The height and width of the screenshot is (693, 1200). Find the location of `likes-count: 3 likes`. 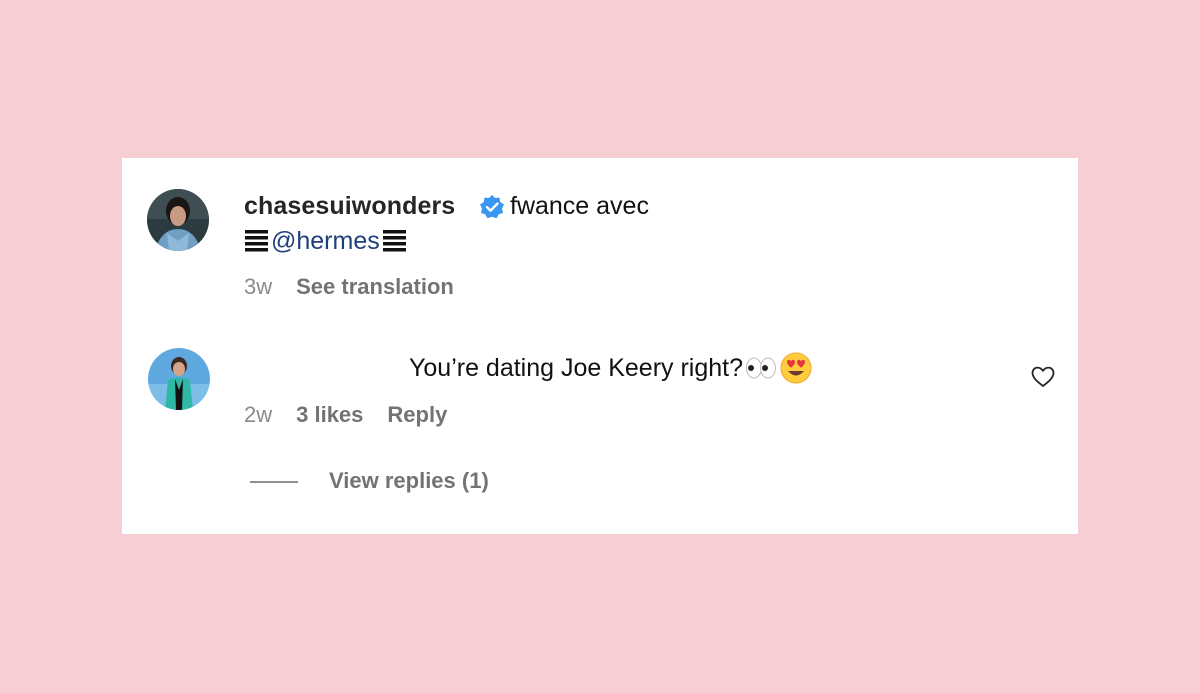

likes-count: 3 likes is located at coordinates (329, 415).